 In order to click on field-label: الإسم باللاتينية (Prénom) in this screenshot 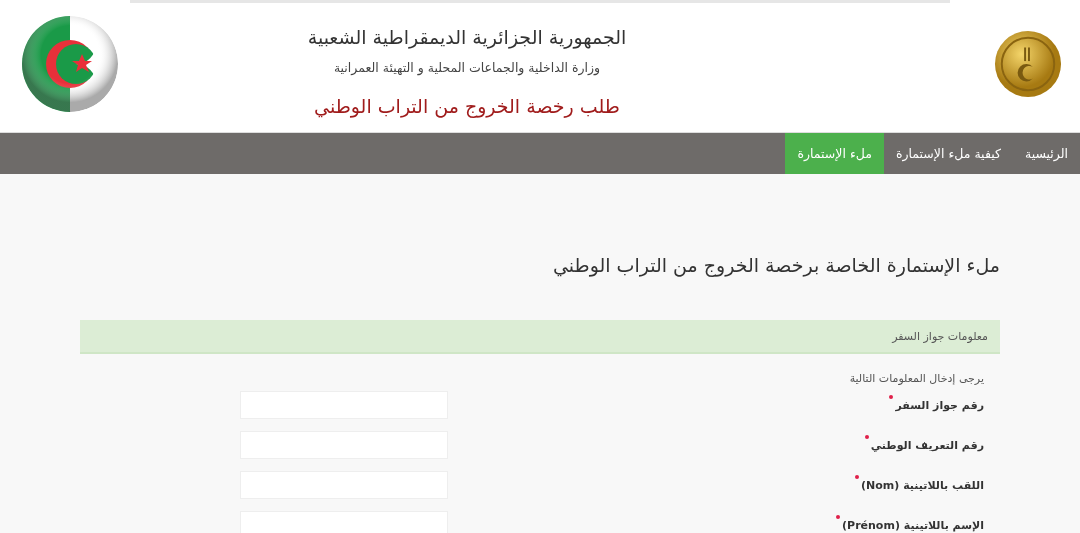, I will do `click(913, 525)`.